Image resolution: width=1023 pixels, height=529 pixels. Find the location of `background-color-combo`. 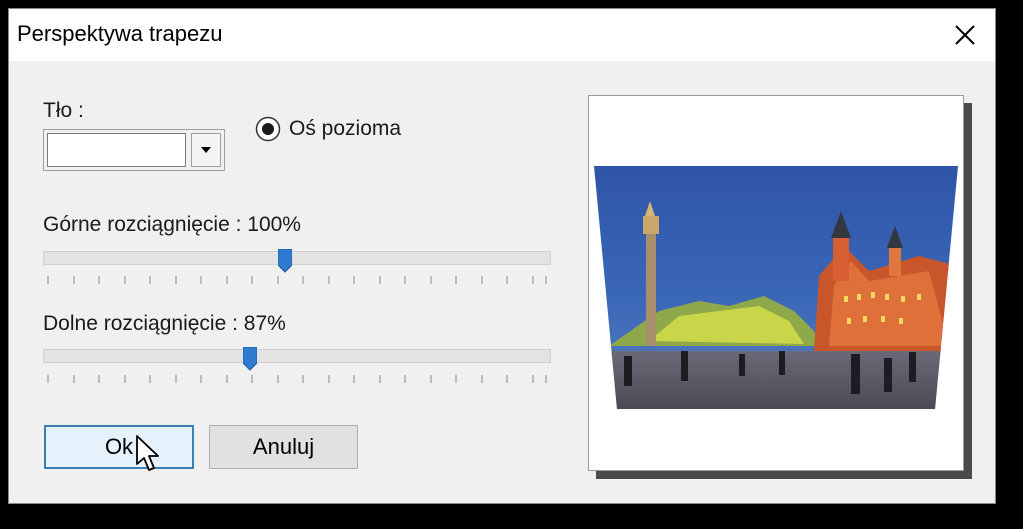

background-color-combo is located at coordinates (134, 150).